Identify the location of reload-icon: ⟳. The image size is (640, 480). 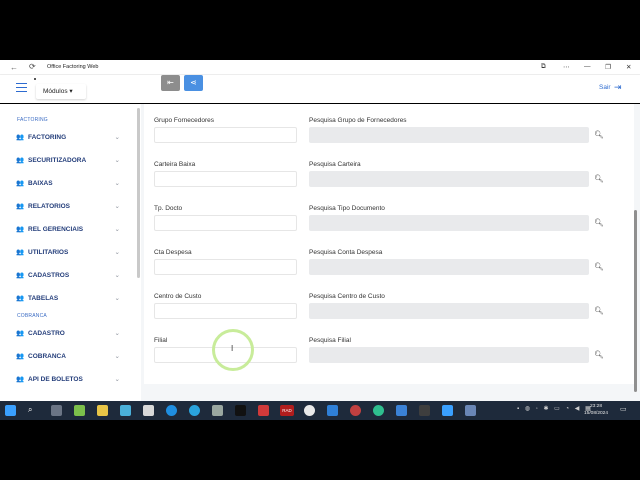
(32, 66).